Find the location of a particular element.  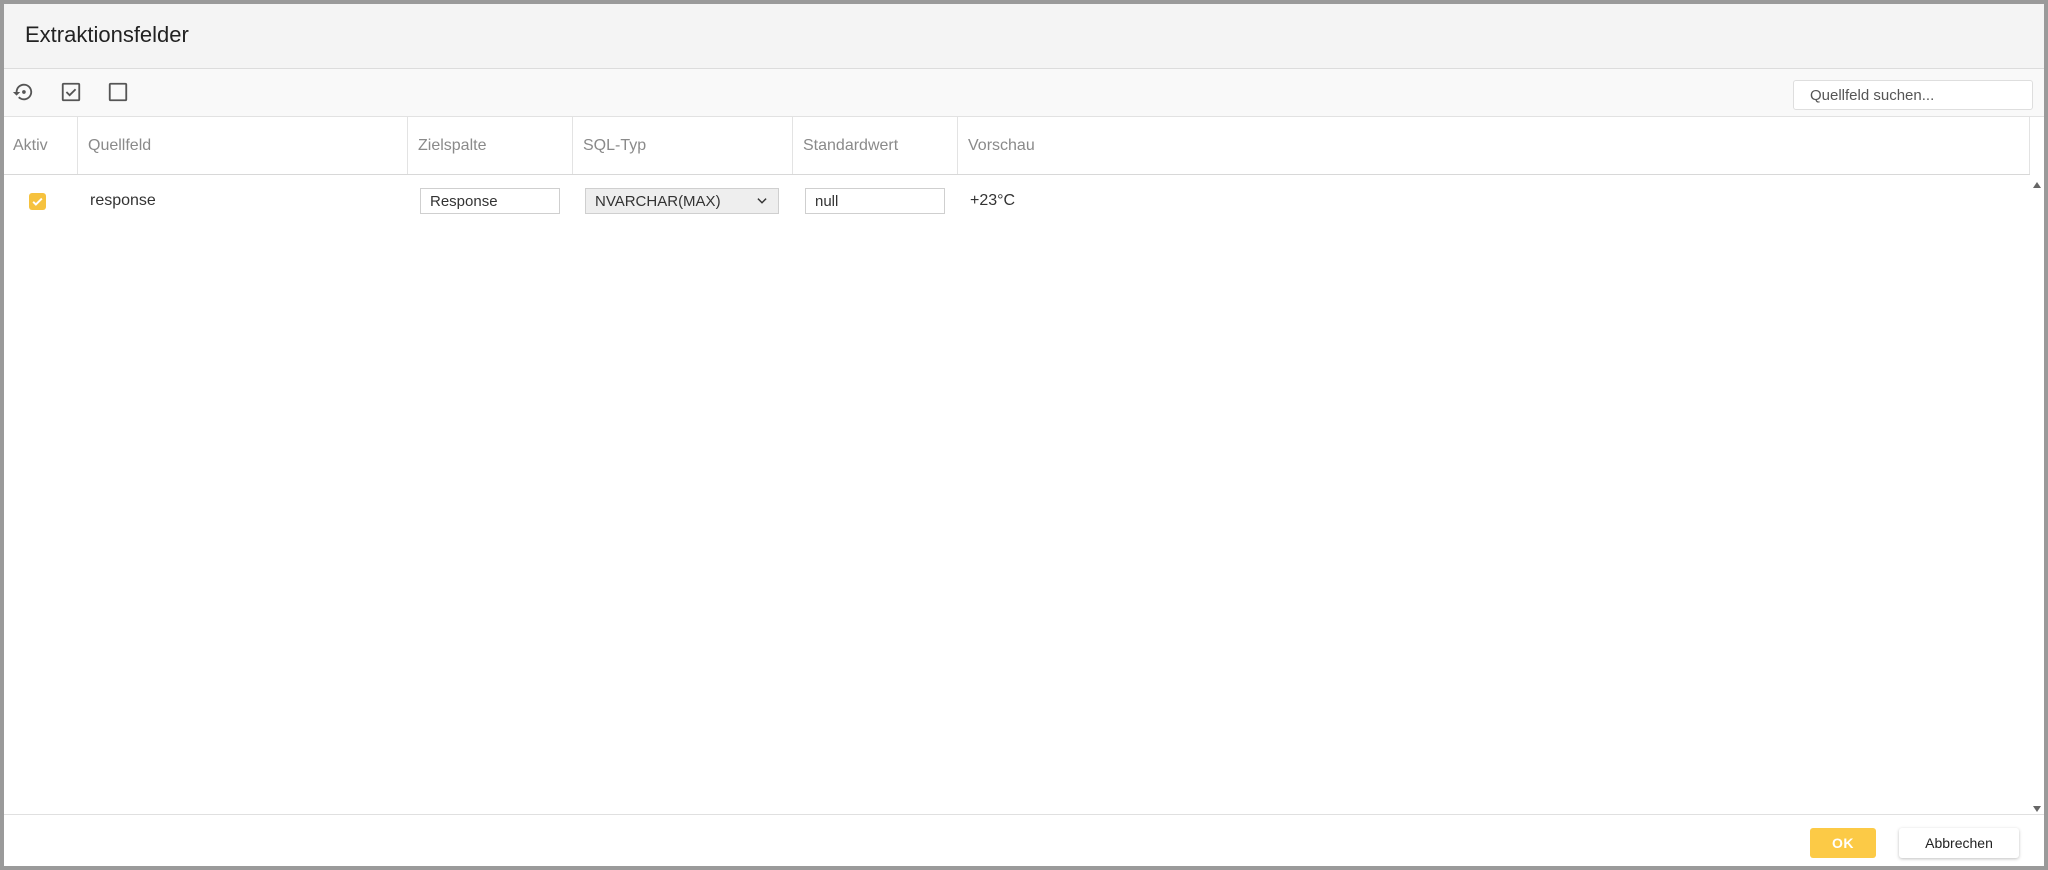

column-header-vorschau: Vorschau is located at coordinates (1494, 145).